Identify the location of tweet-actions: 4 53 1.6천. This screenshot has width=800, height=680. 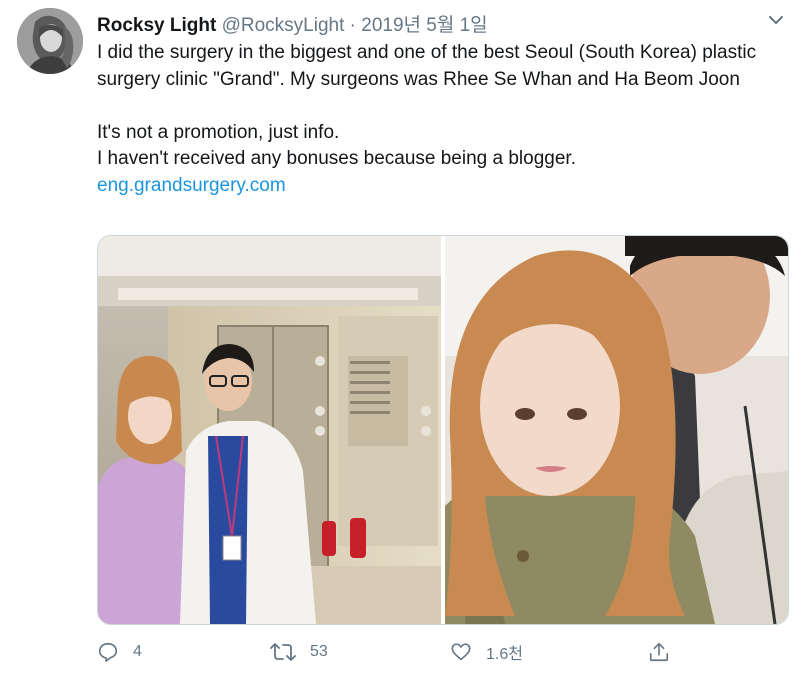
(400, 652).